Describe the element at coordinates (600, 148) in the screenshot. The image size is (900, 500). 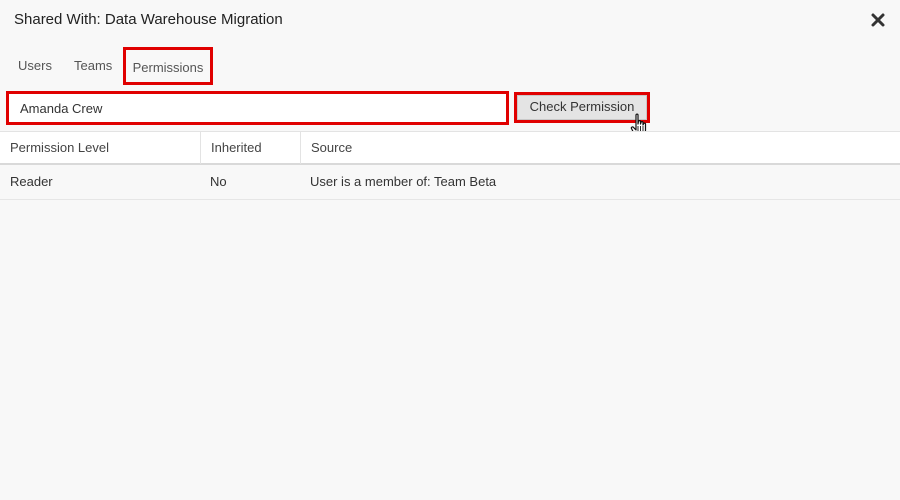
I see `column-header-source: Source` at that location.